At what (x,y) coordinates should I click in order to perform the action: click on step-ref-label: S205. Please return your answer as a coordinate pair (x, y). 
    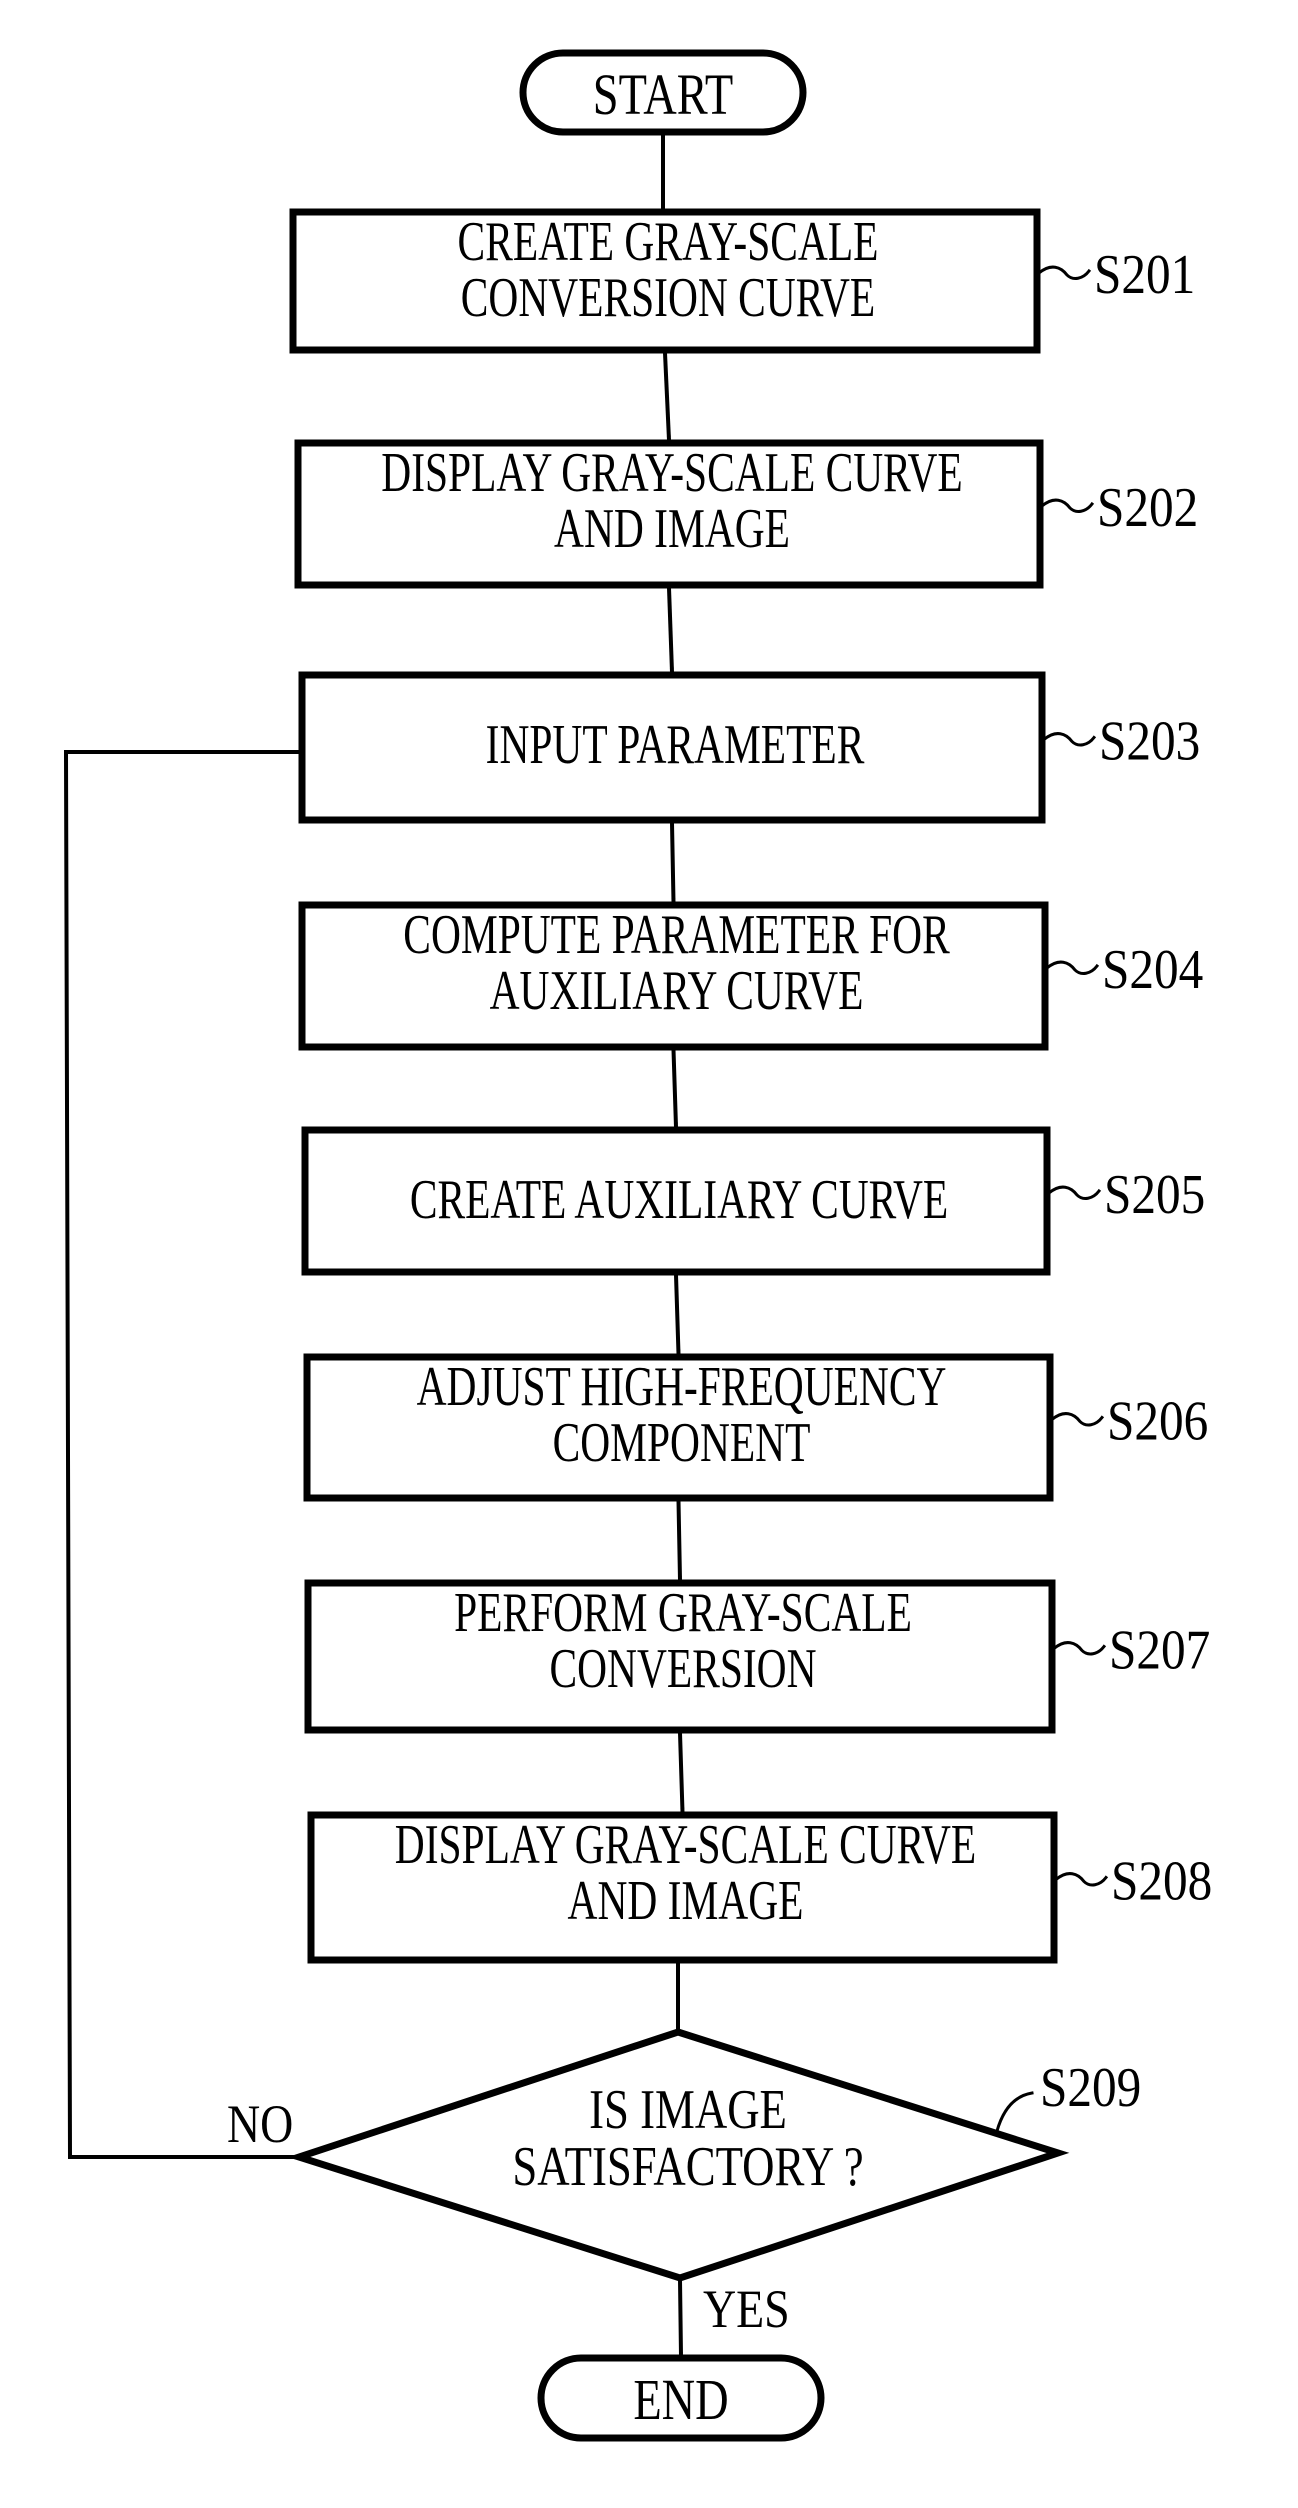
    Looking at the image, I should click on (1154, 1195).